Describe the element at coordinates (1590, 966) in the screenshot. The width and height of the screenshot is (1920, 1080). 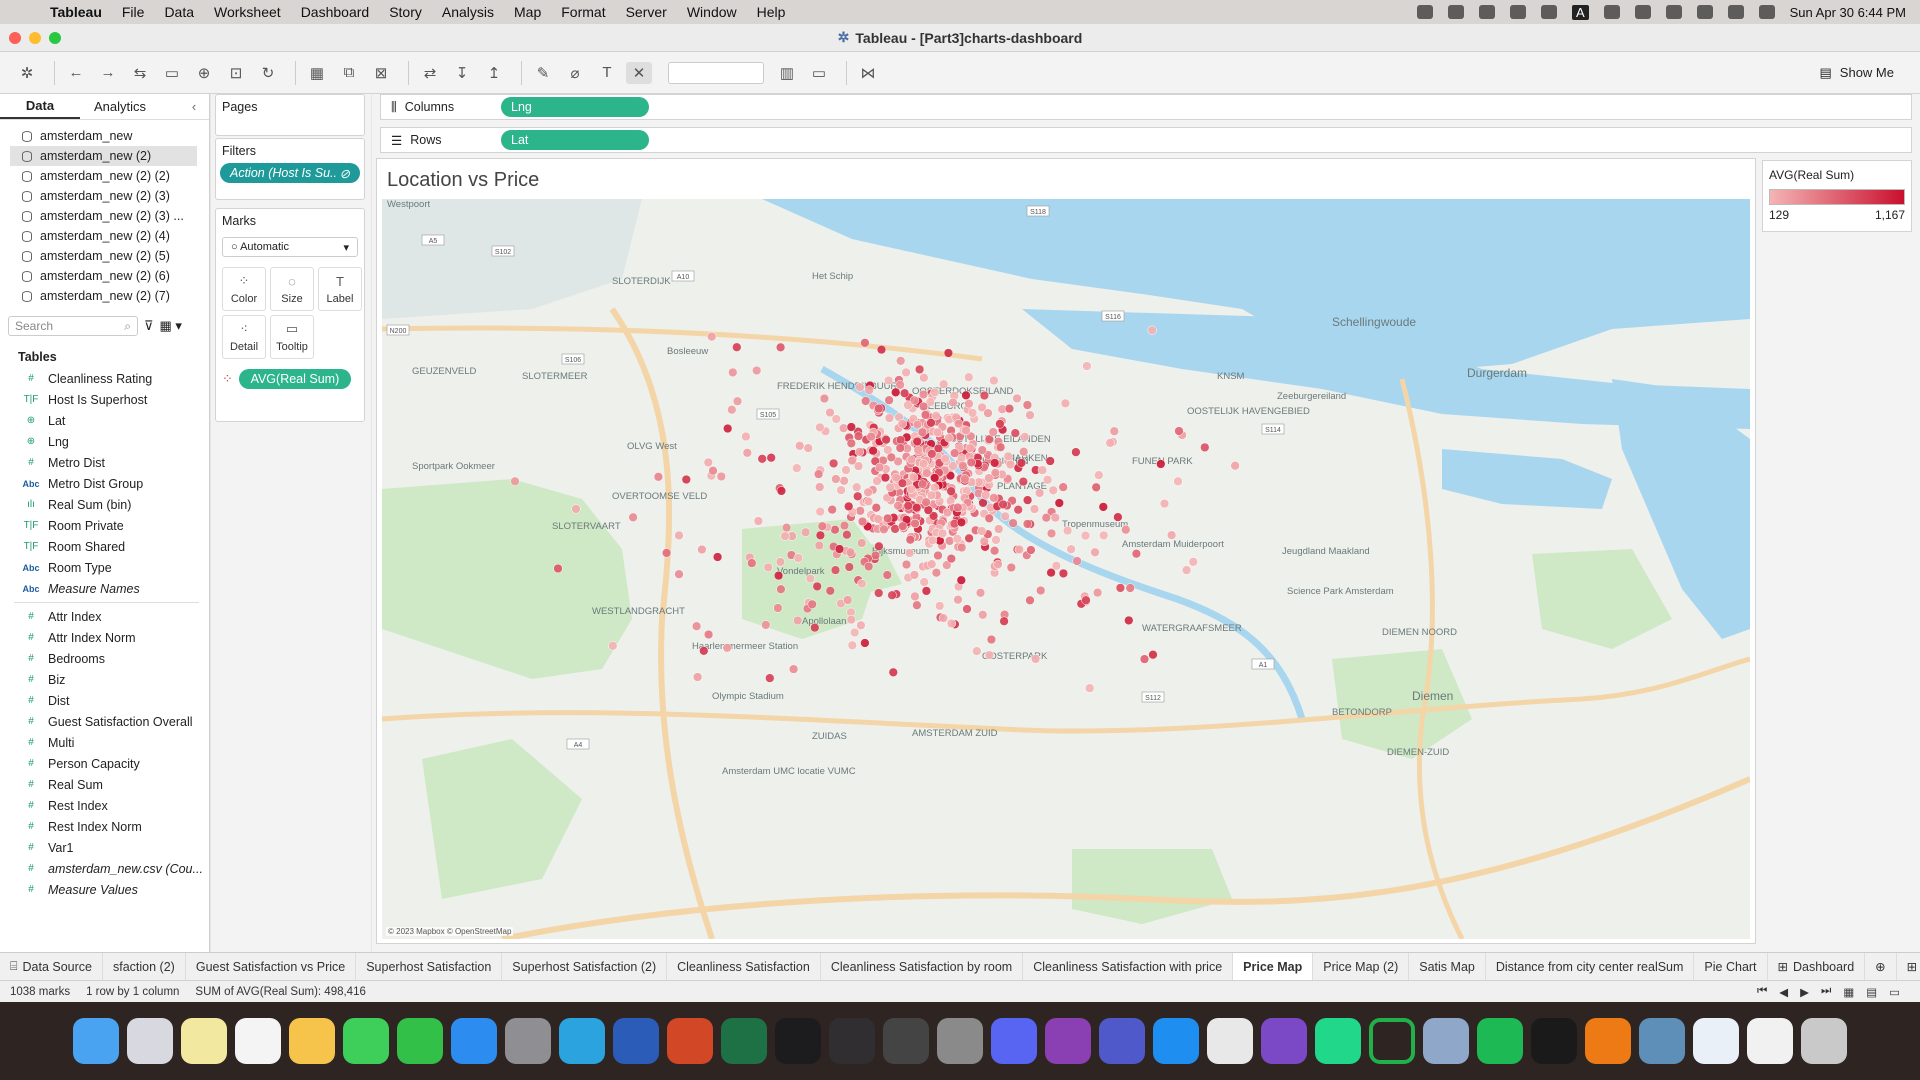
I see `sheet-tab: Distance from city center realSum` at that location.